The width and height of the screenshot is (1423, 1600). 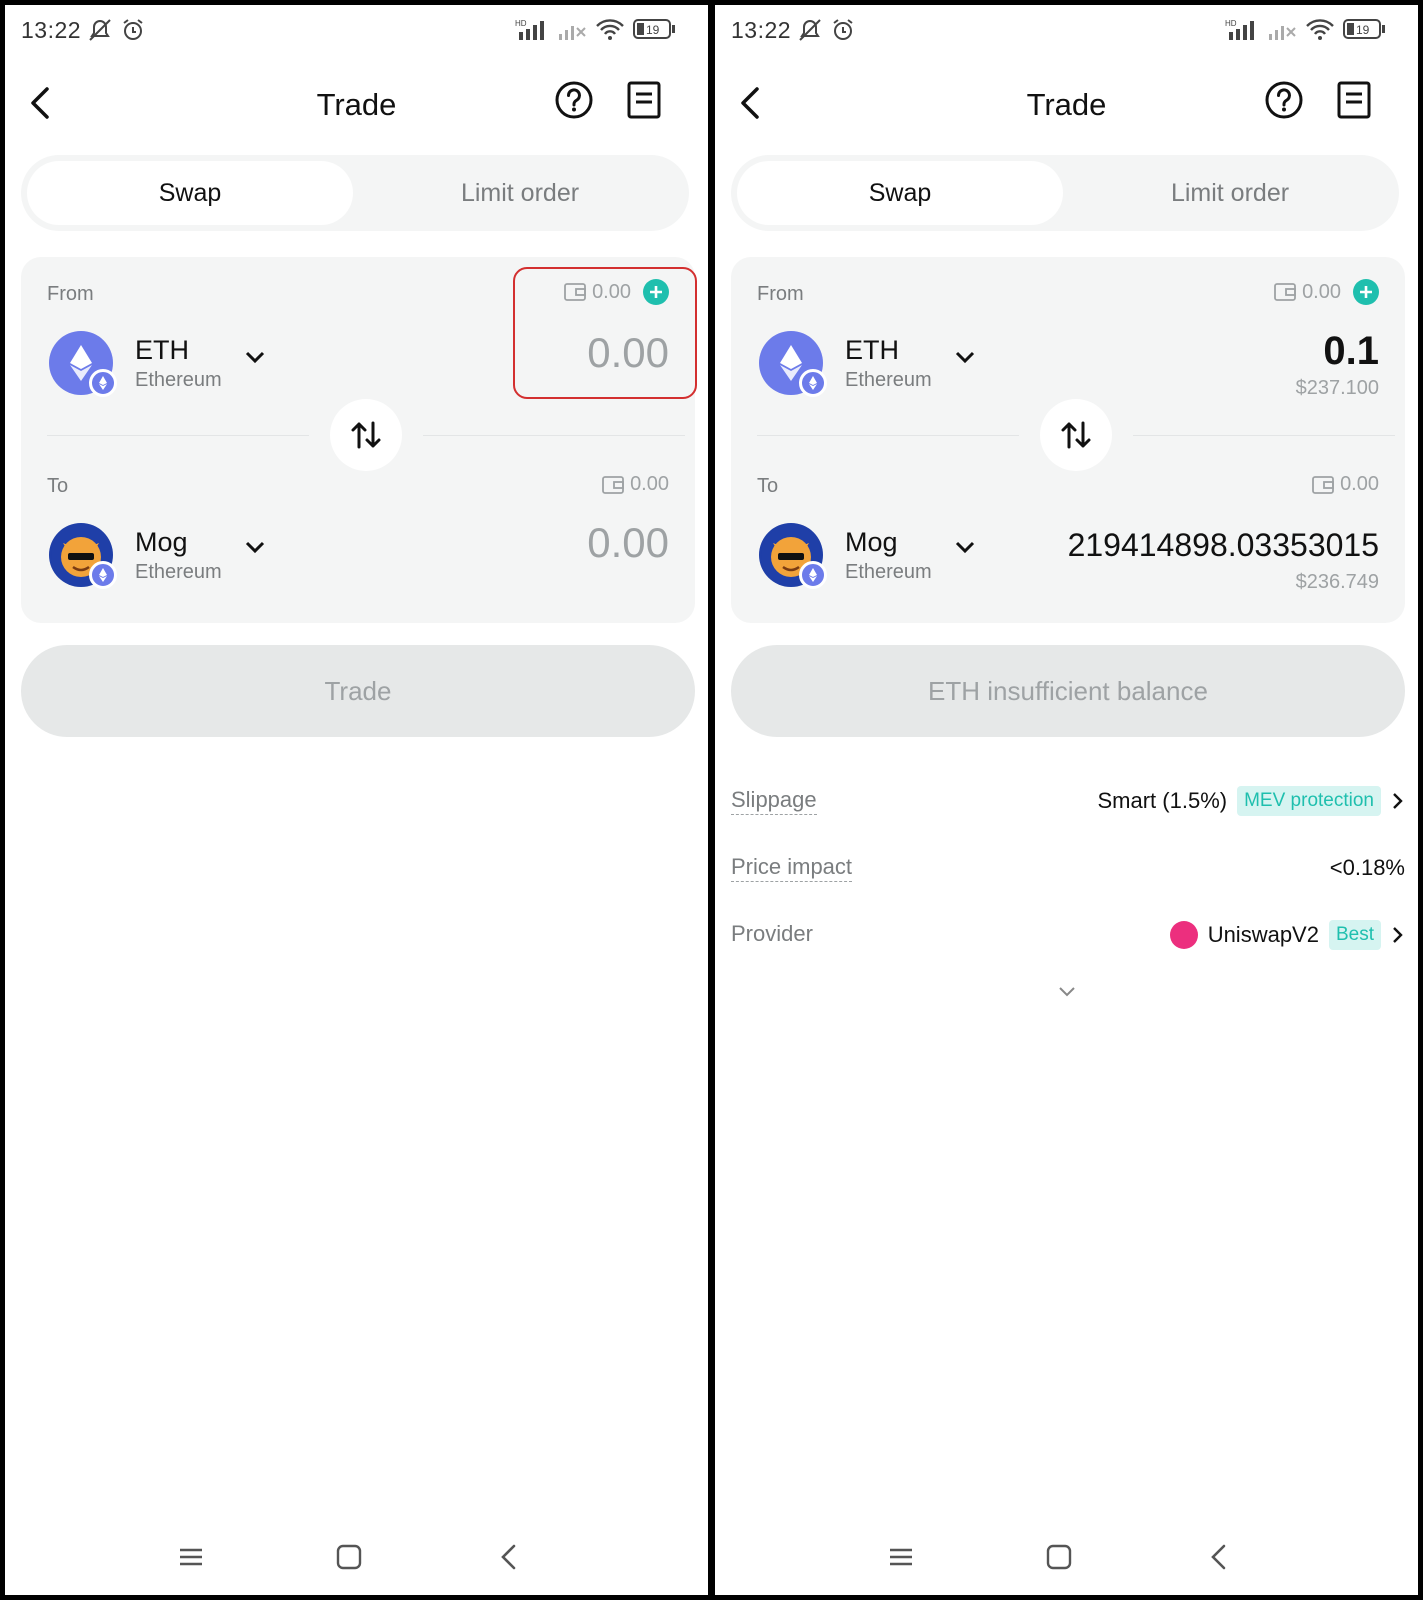 I want to click on to-amount: 0.00, so click(x=628, y=542).